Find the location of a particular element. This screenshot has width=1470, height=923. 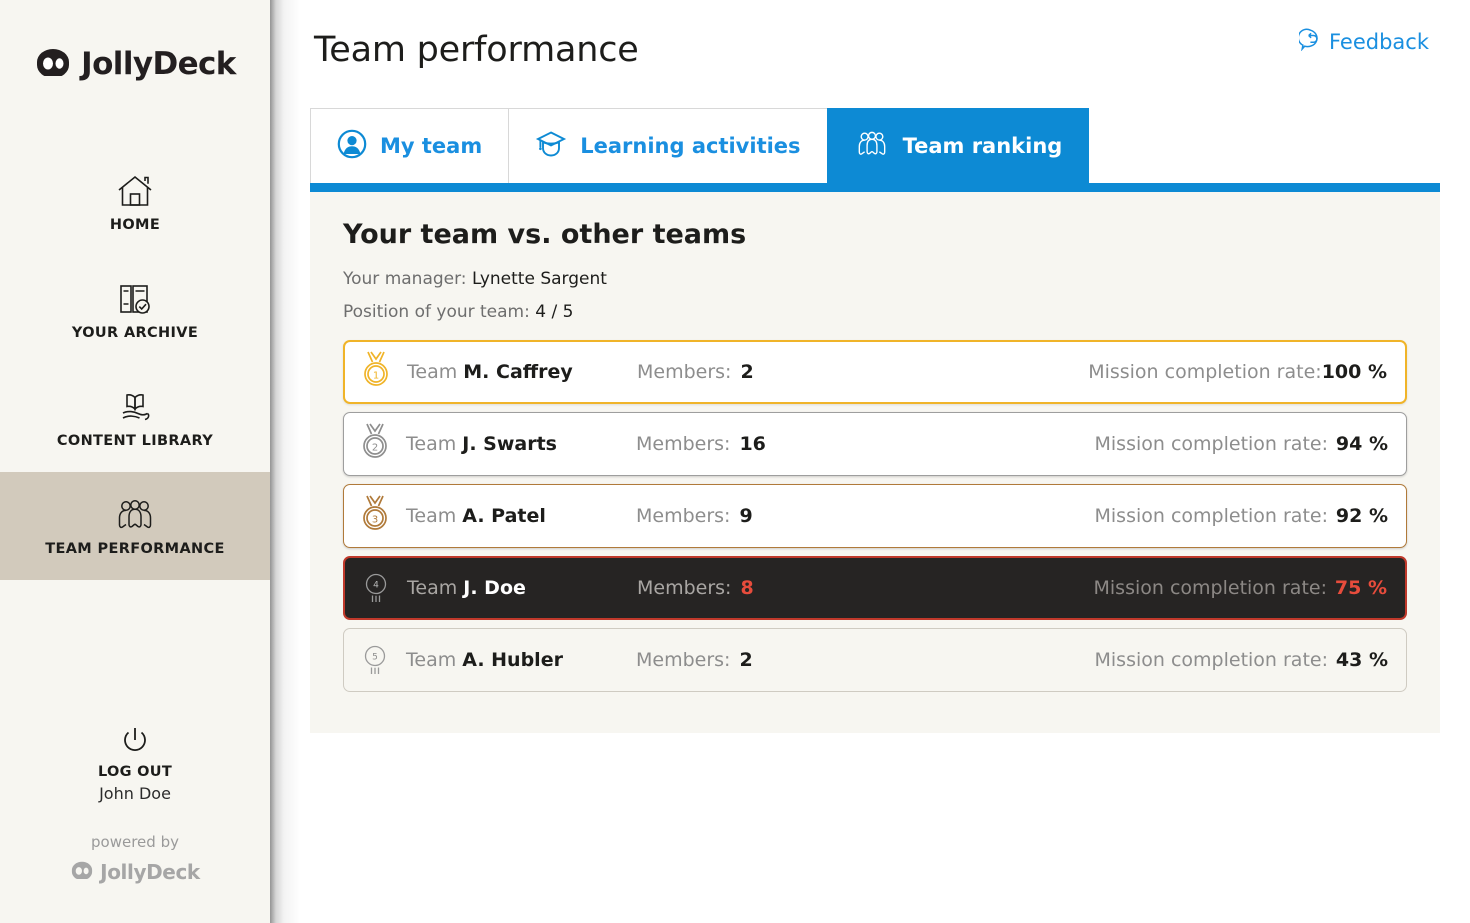

team-name: M. Caffrey is located at coordinates (518, 372).